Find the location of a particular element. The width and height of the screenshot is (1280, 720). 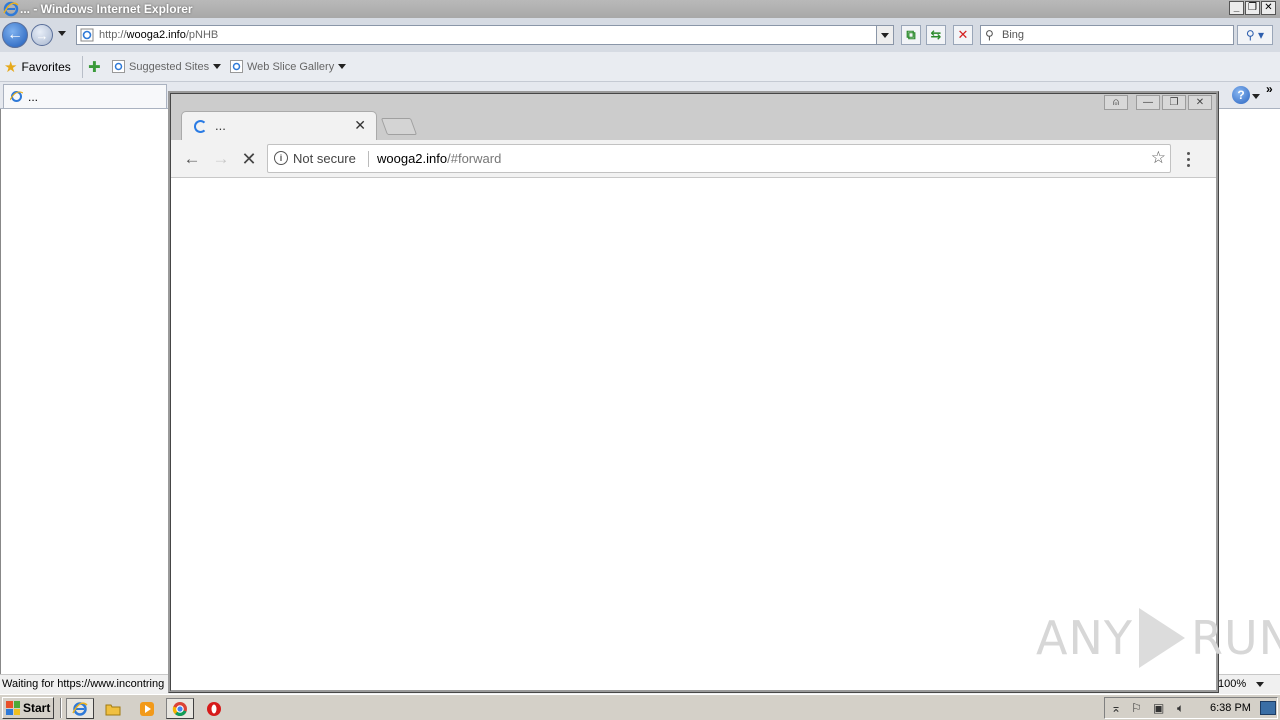

omnibox-url: wooga2.info/#forward is located at coordinates (439, 158).